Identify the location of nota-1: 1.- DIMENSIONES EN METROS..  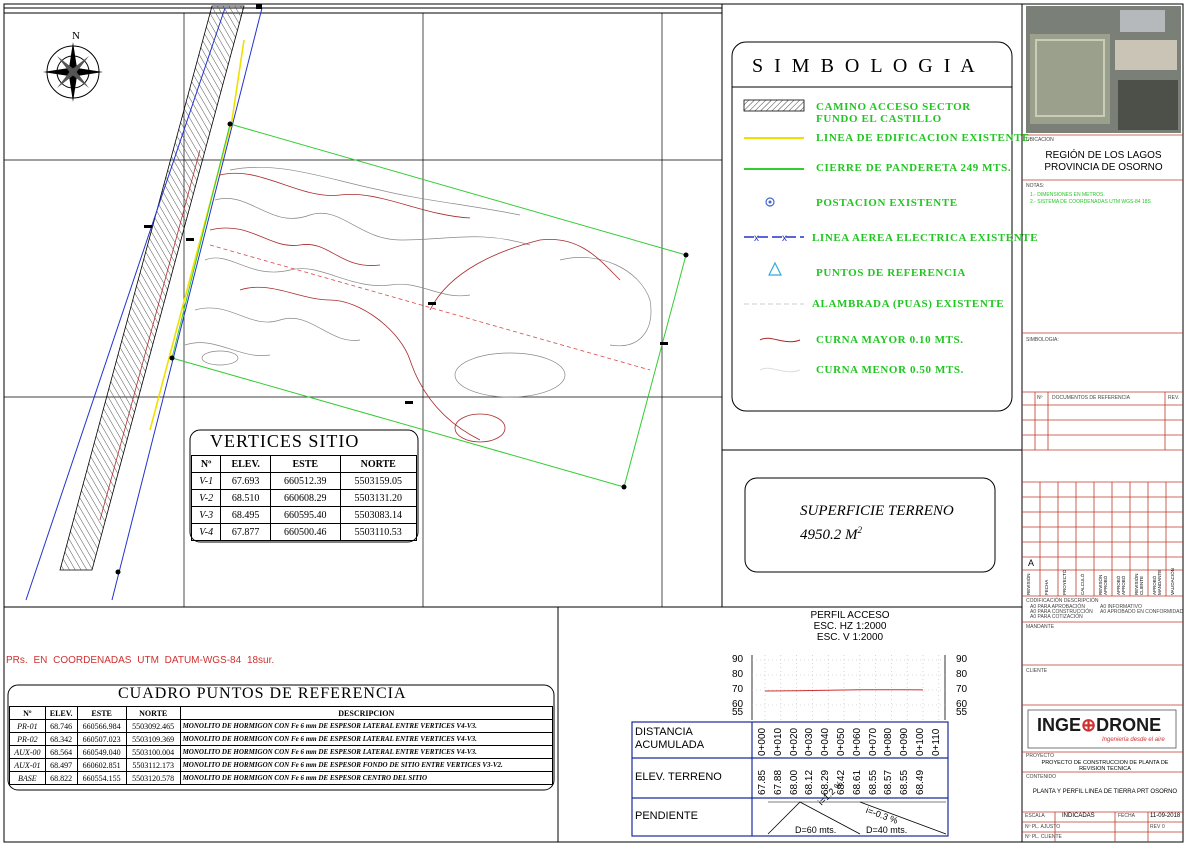
(1067, 195).